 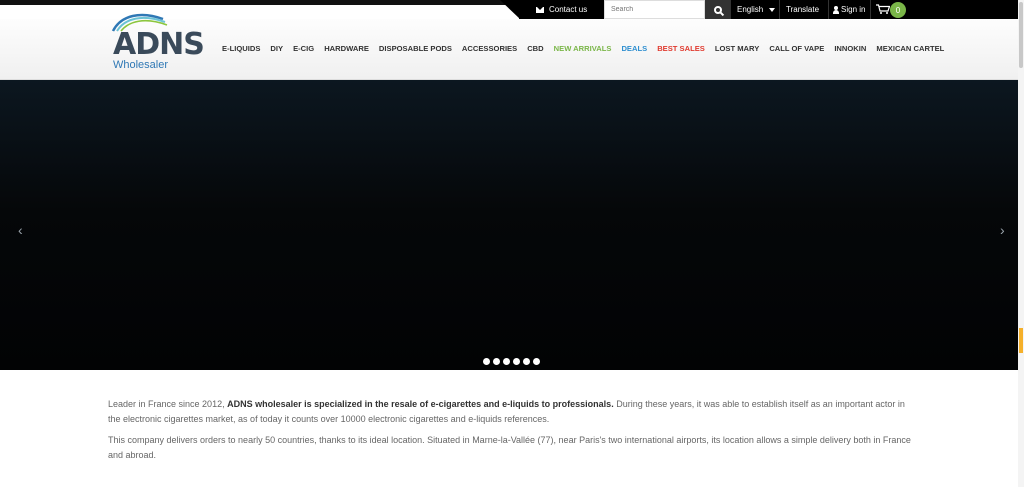 I want to click on nav-item-cbd: CBD, so click(x=535, y=48).